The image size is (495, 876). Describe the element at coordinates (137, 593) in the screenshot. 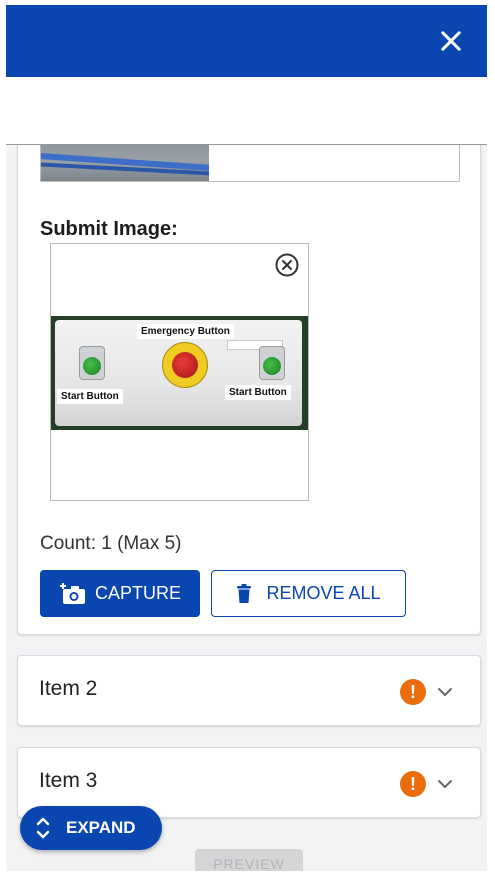

I see `capture-label: CAPTURE` at that location.